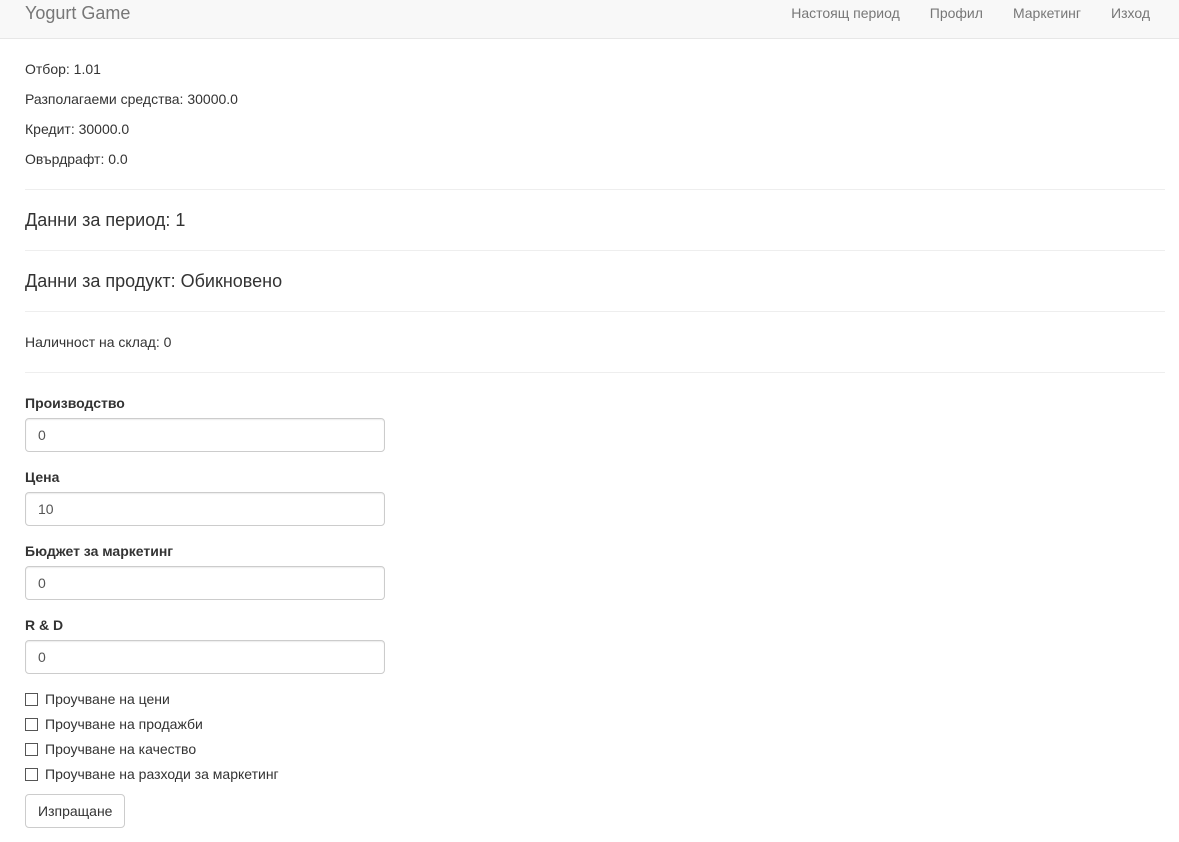  I want to click on production-input, so click(205, 435).